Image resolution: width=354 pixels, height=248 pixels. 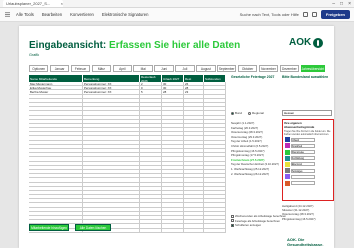 I want to click on month-tab: Juni, so click(x=164, y=68).